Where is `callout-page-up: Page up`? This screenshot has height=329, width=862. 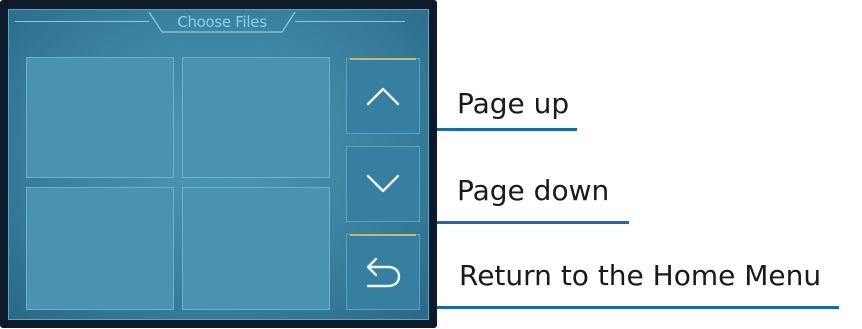
callout-page-up: Page up is located at coordinates (513, 103).